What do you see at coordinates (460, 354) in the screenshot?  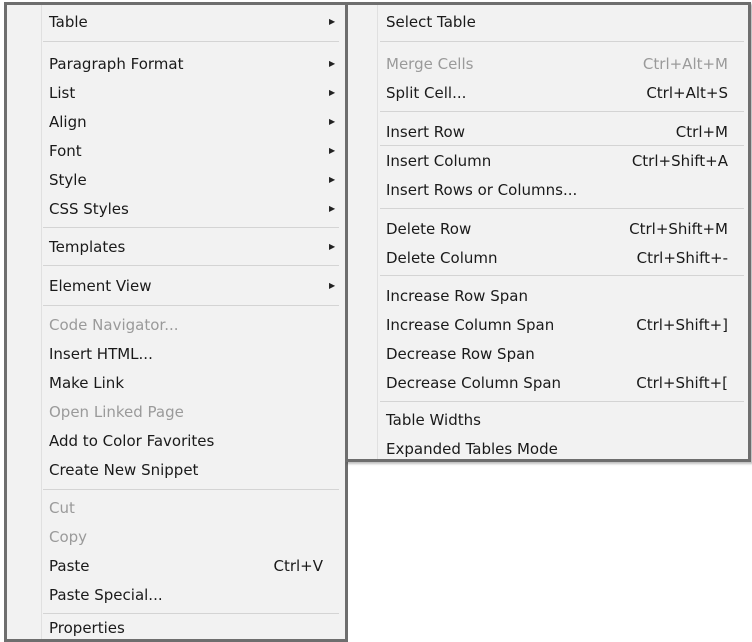 I see `menu-item-label: Decrease Row Span` at bounding box center [460, 354].